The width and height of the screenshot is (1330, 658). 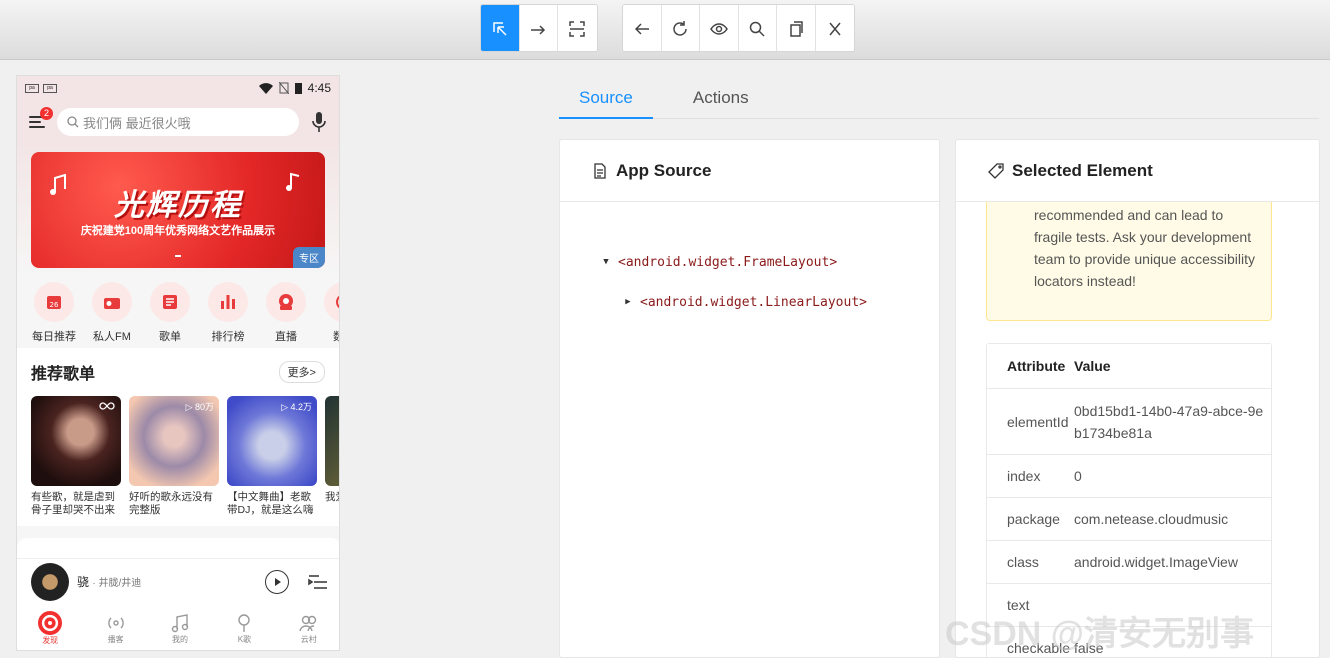 I want to click on nav-private-fm: 私人FM, so click(x=112, y=315).